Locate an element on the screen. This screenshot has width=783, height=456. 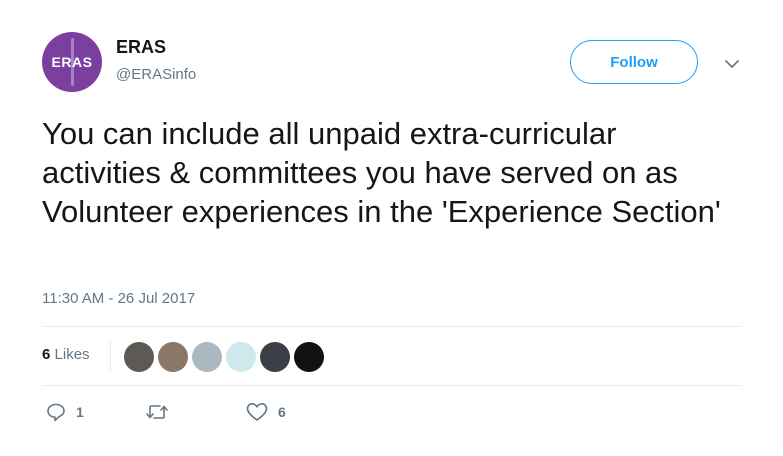
chevron-down-icon is located at coordinates (732, 64).